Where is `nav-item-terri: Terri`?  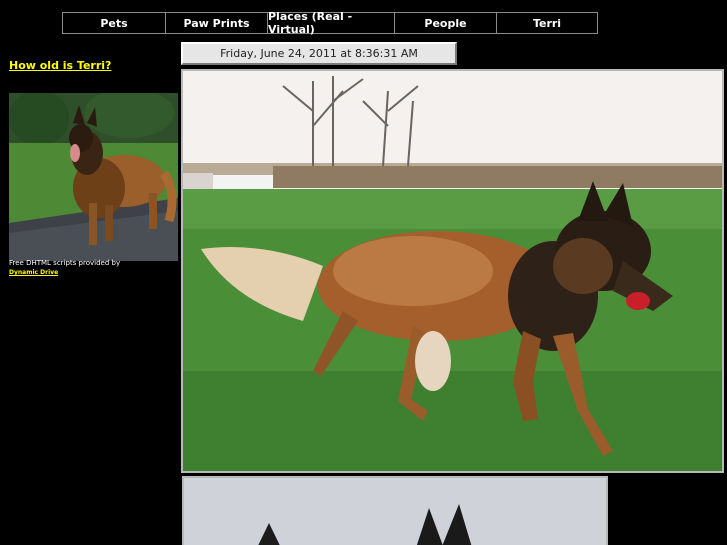 nav-item-terri: Terri is located at coordinates (547, 23).